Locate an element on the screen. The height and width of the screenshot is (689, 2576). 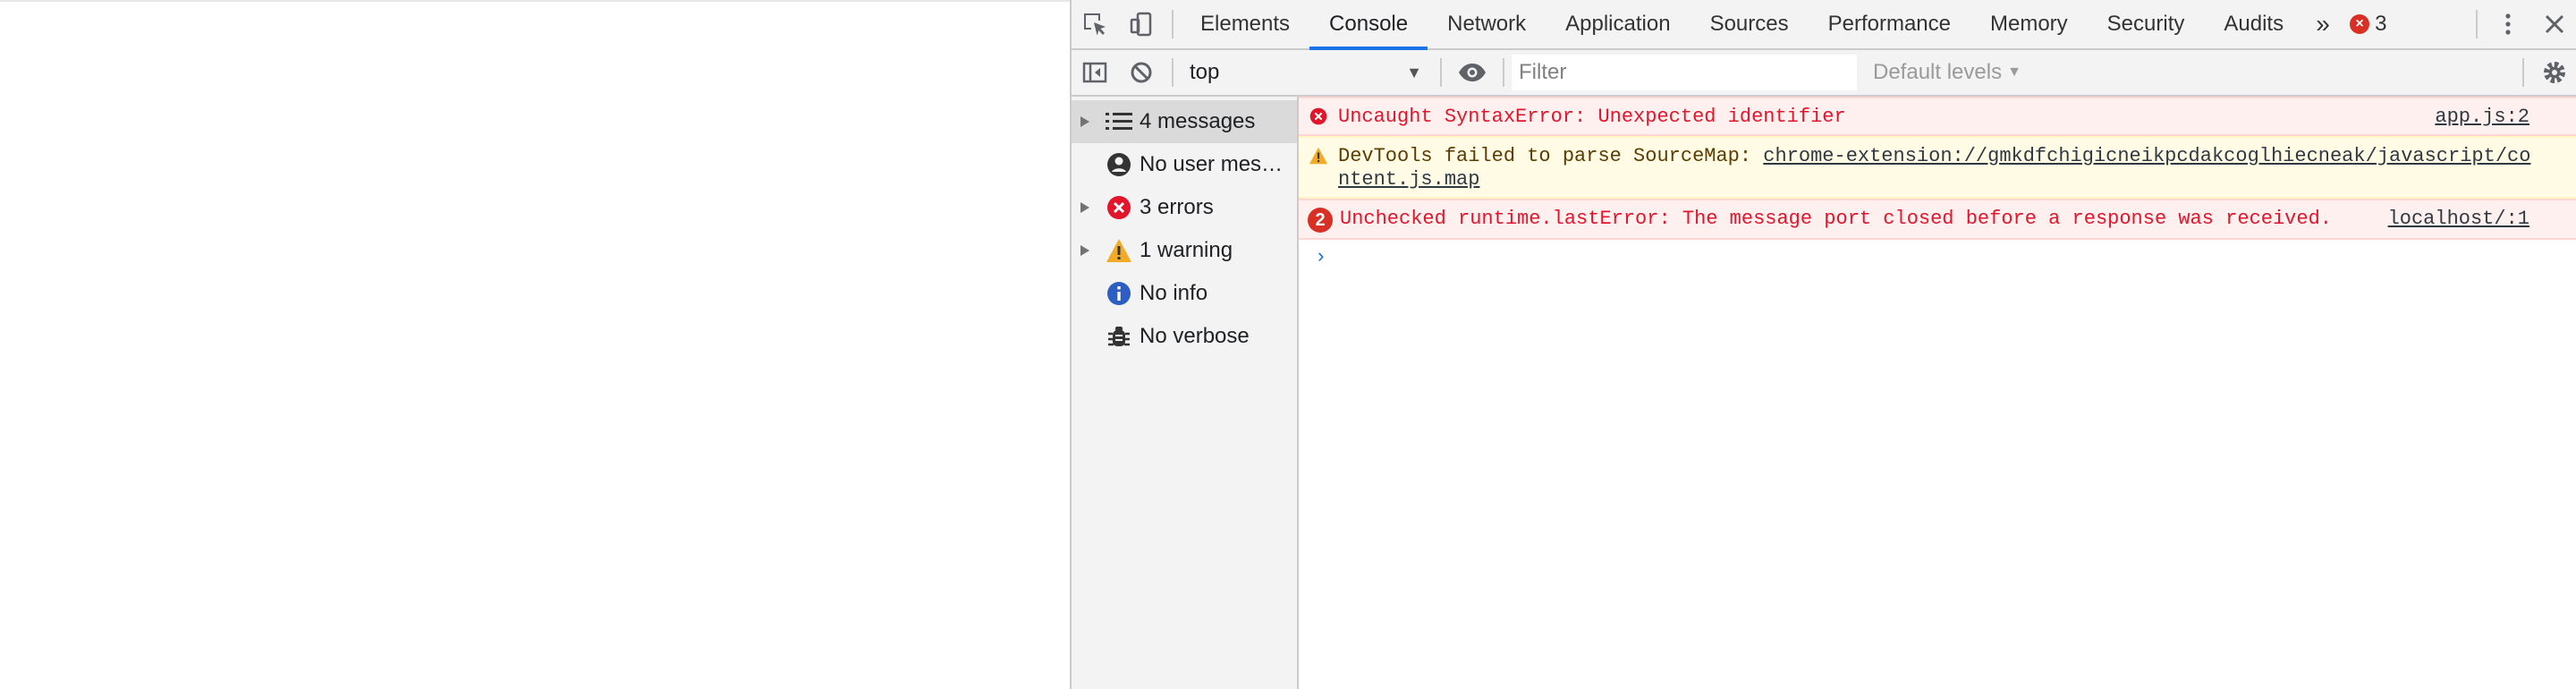
live-expression-eye-icon is located at coordinates (1472, 73).